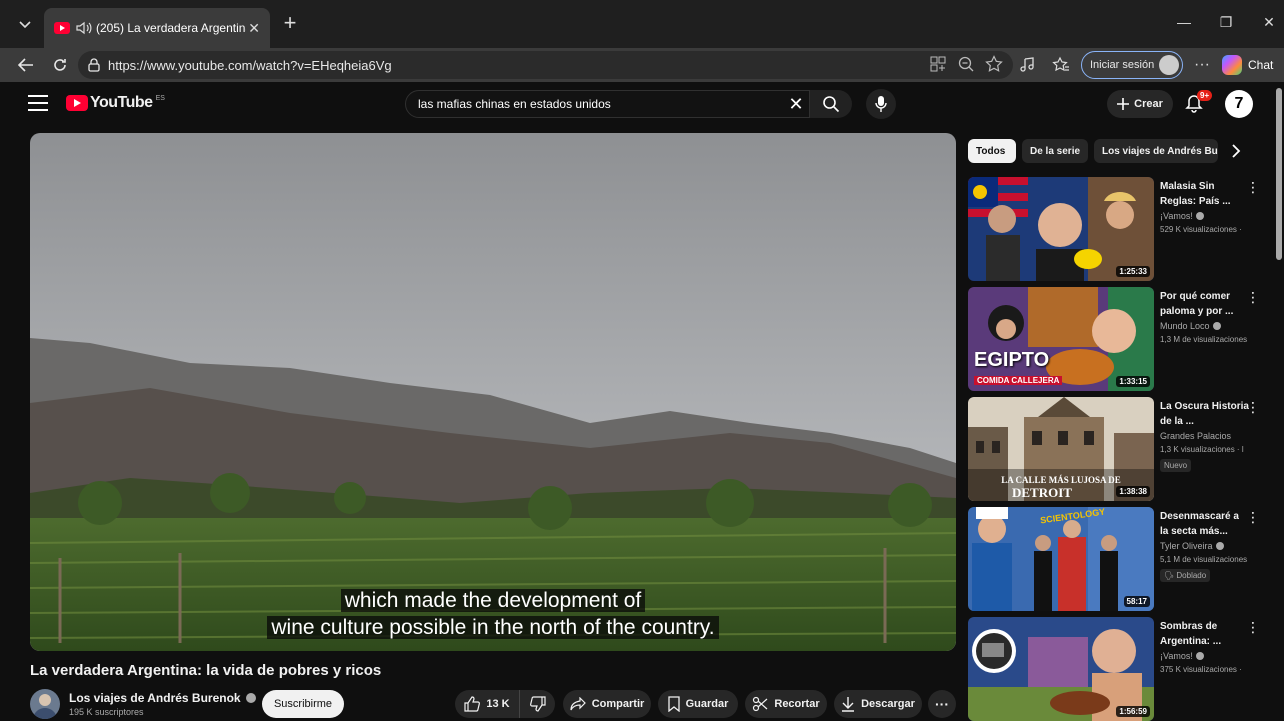 The width and height of the screenshot is (1284, 721). What do you see at coordinates (162, 698) in the screenshot?
I see `channel-name: Los viajes de Andrés Burenok` at bounding box center [162, 698].